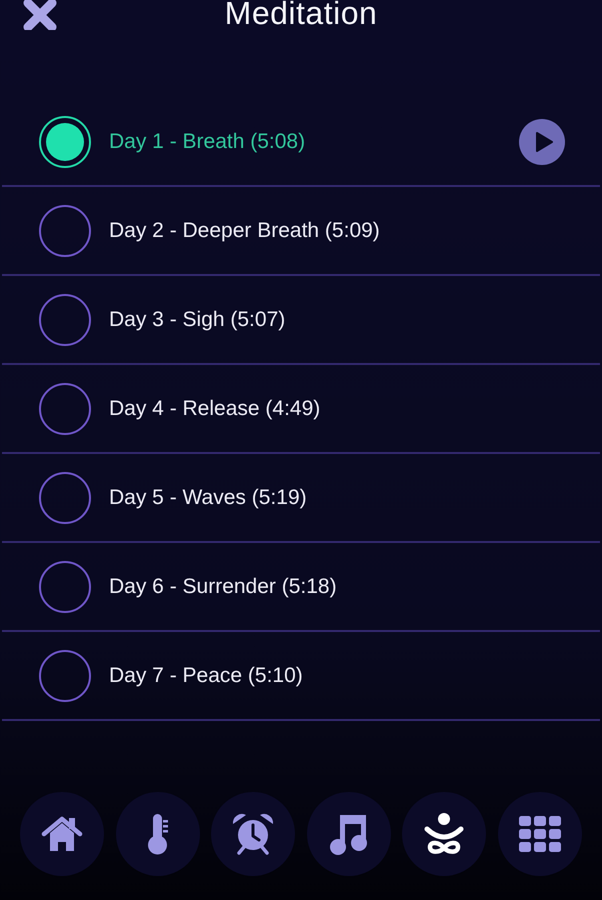 This screenshot has height=900, width=602. I want to click on meditation-figure-icon, so click(444, 834).